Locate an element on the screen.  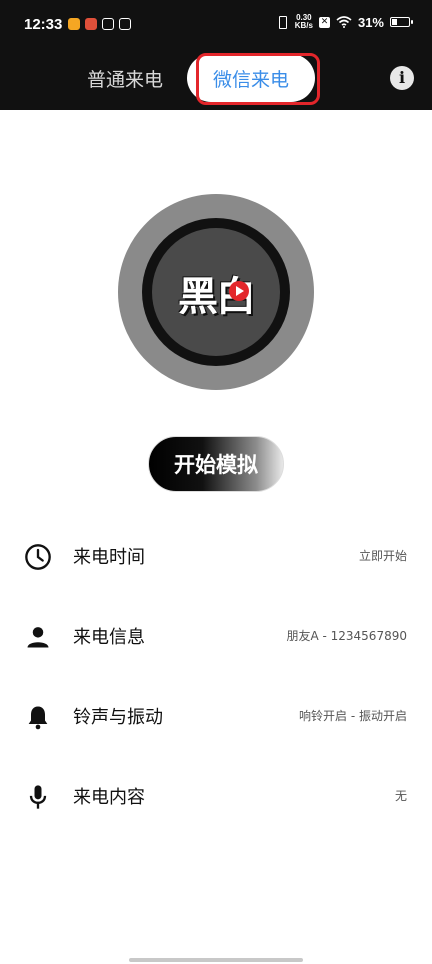
start-simulation-button: 开始模拟 is located at coordinates (216, 464).